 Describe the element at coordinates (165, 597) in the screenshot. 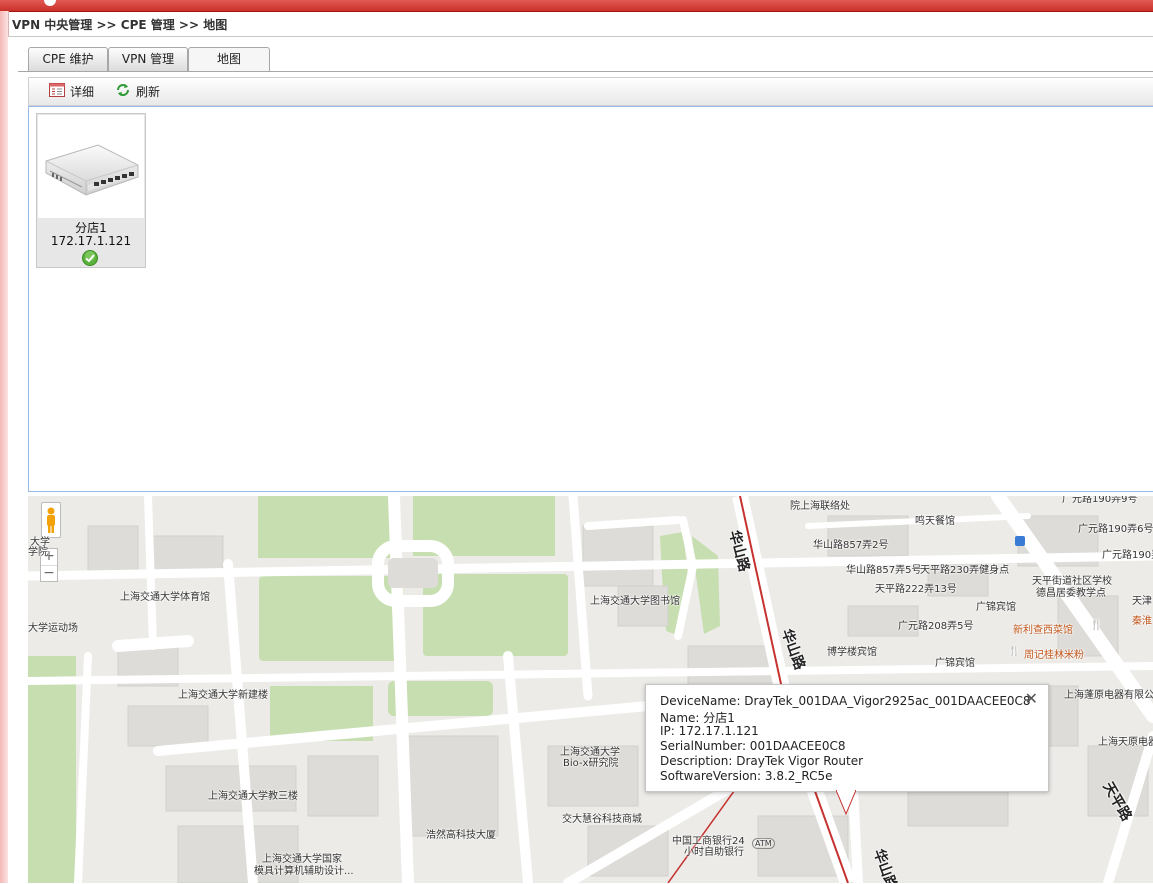

I see `map-label: 上海交通大学体育馆` at that location.